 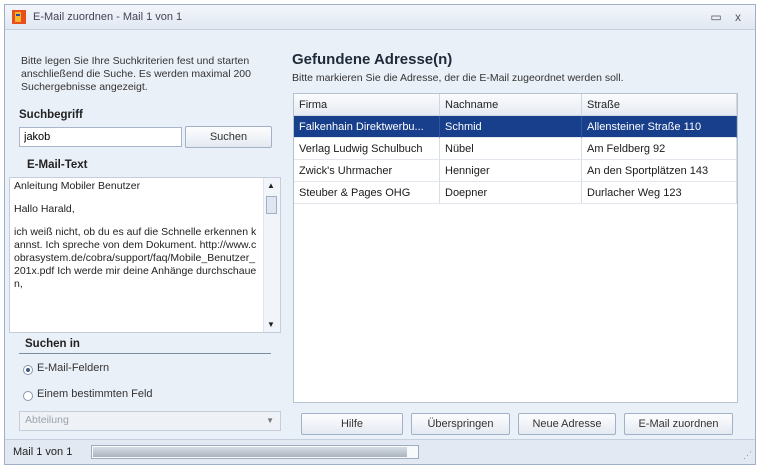 I want to click on column-header-firma: Firma, so click(x=367, y=105).